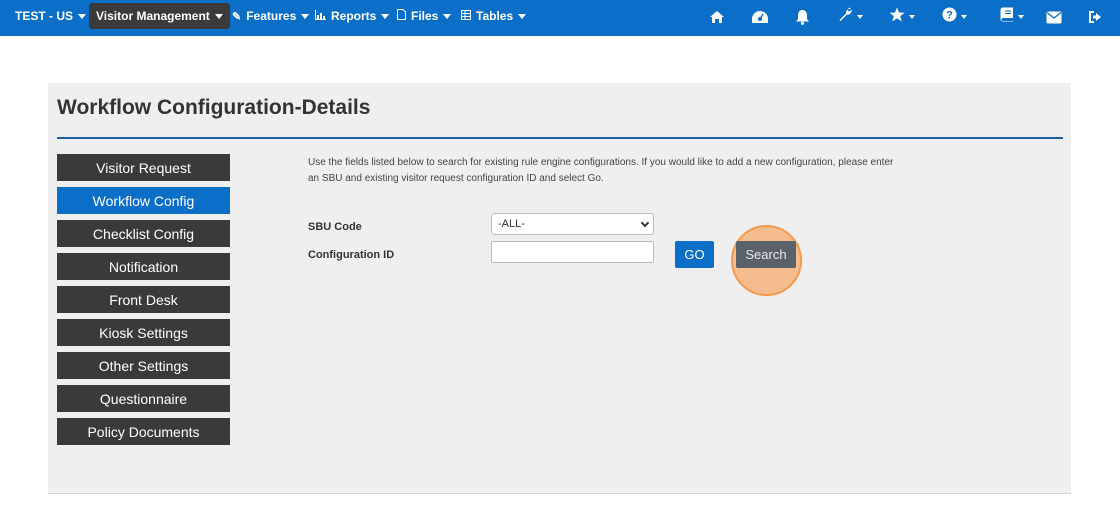 Image resolution: width=1120 pixels, height=505 pixels. I want to click on bar-chart-icon, so click(320, 16).